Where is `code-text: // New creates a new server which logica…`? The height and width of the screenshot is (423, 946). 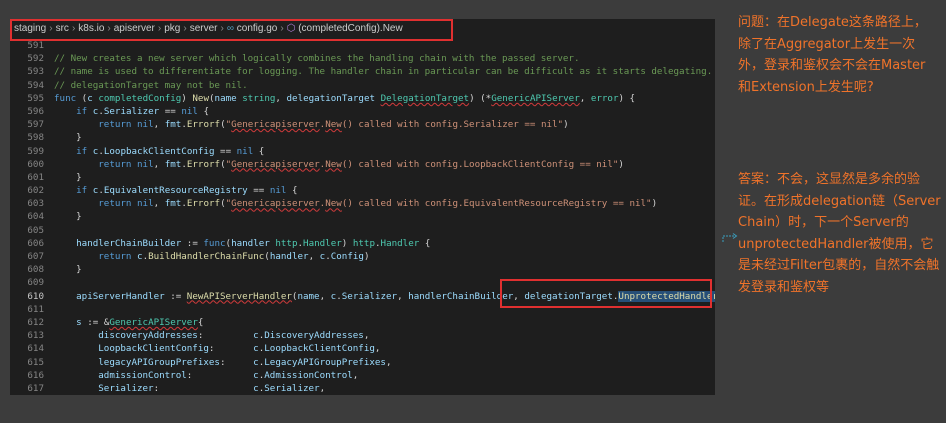
code-text: // New creates a new server which logica… is located at coordinates (317, 59).